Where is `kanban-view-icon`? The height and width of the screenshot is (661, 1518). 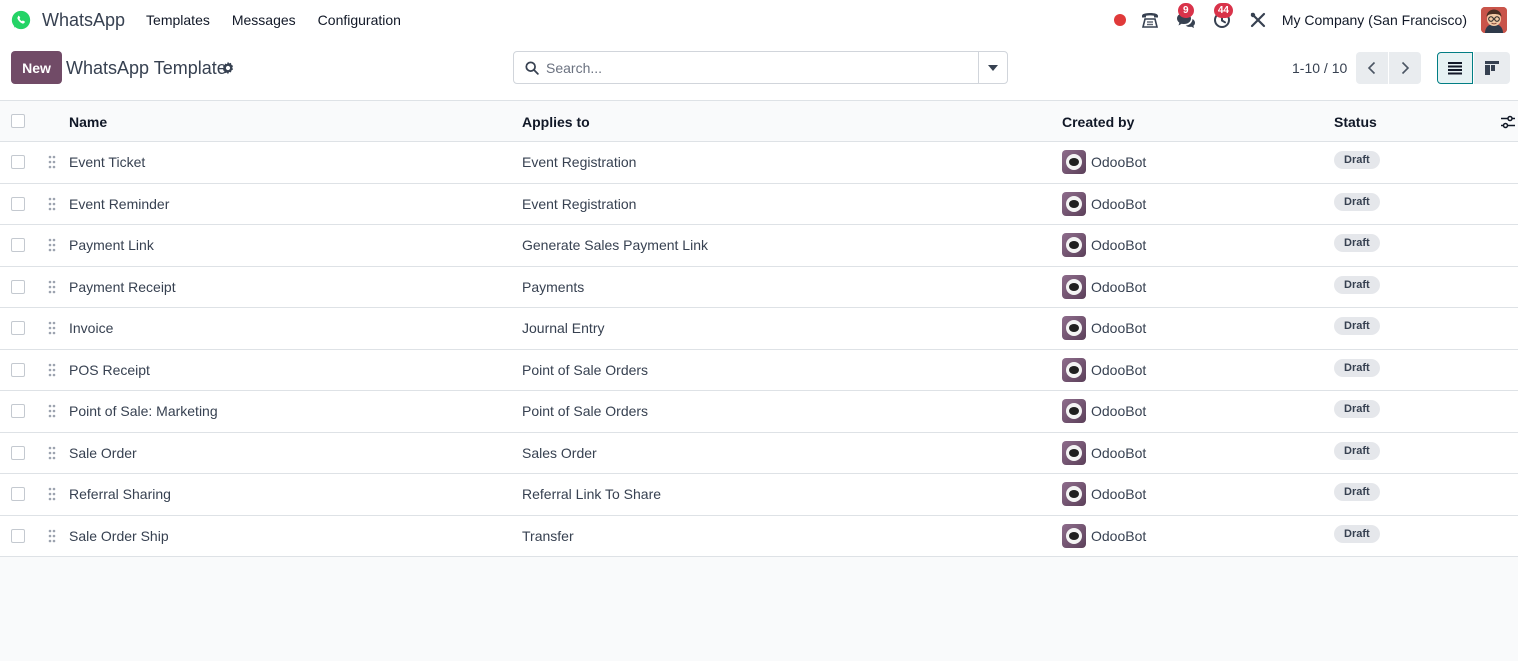
kanban-view-icon is located at coordinates (1492, 68).